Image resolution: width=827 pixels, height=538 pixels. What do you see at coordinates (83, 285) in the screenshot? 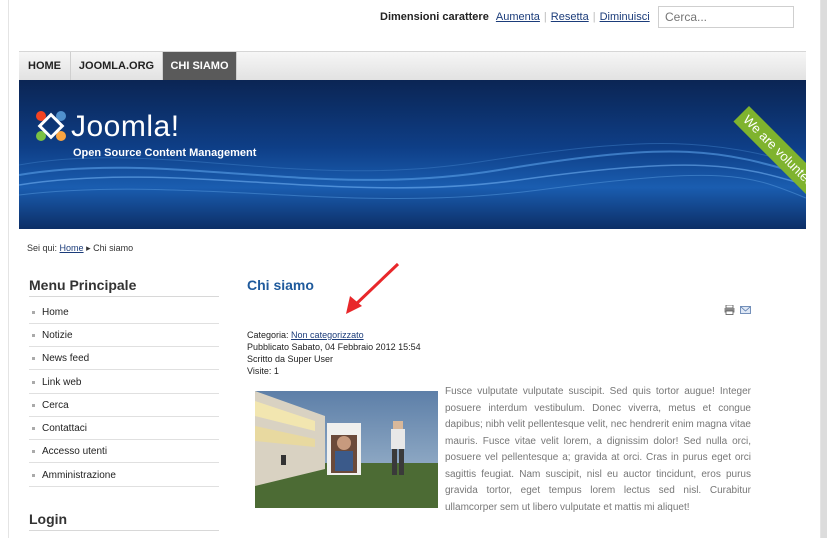
I see `menu-title: Menu Principale` at bounding box center [83, 285].